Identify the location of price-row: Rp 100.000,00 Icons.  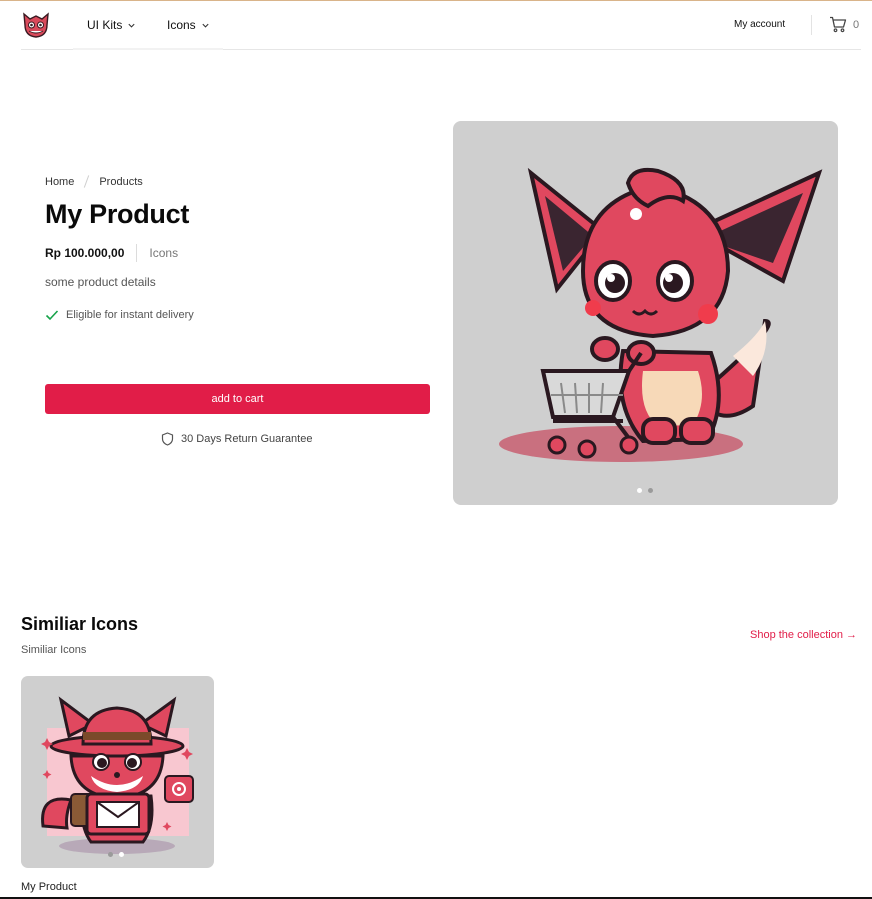
(111, 253).